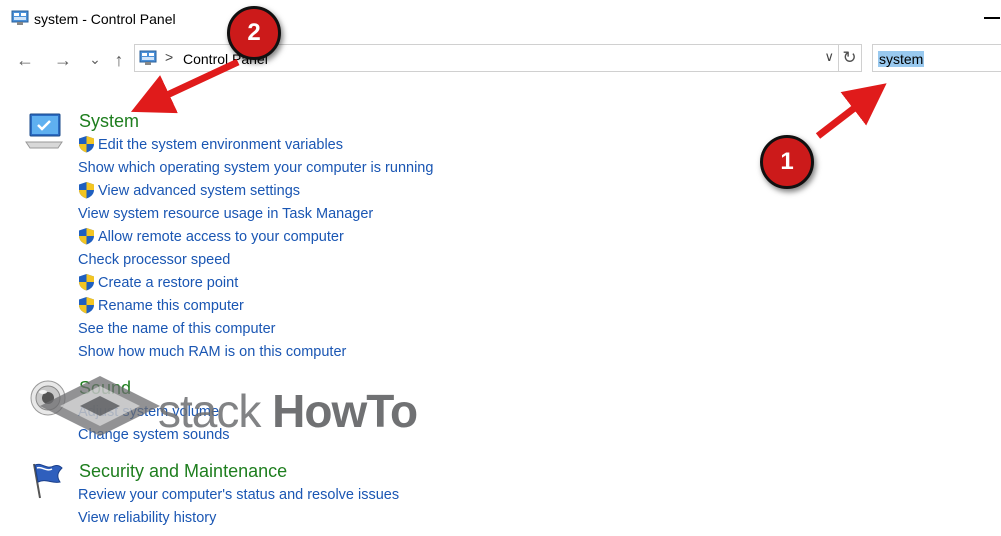 The height and width of the screenshot is (536, 1001). What do you see at coordinates (500, 19) in the screenshot?
I see `title-bar: system - Control Panel` at bounding box center [500, 19].